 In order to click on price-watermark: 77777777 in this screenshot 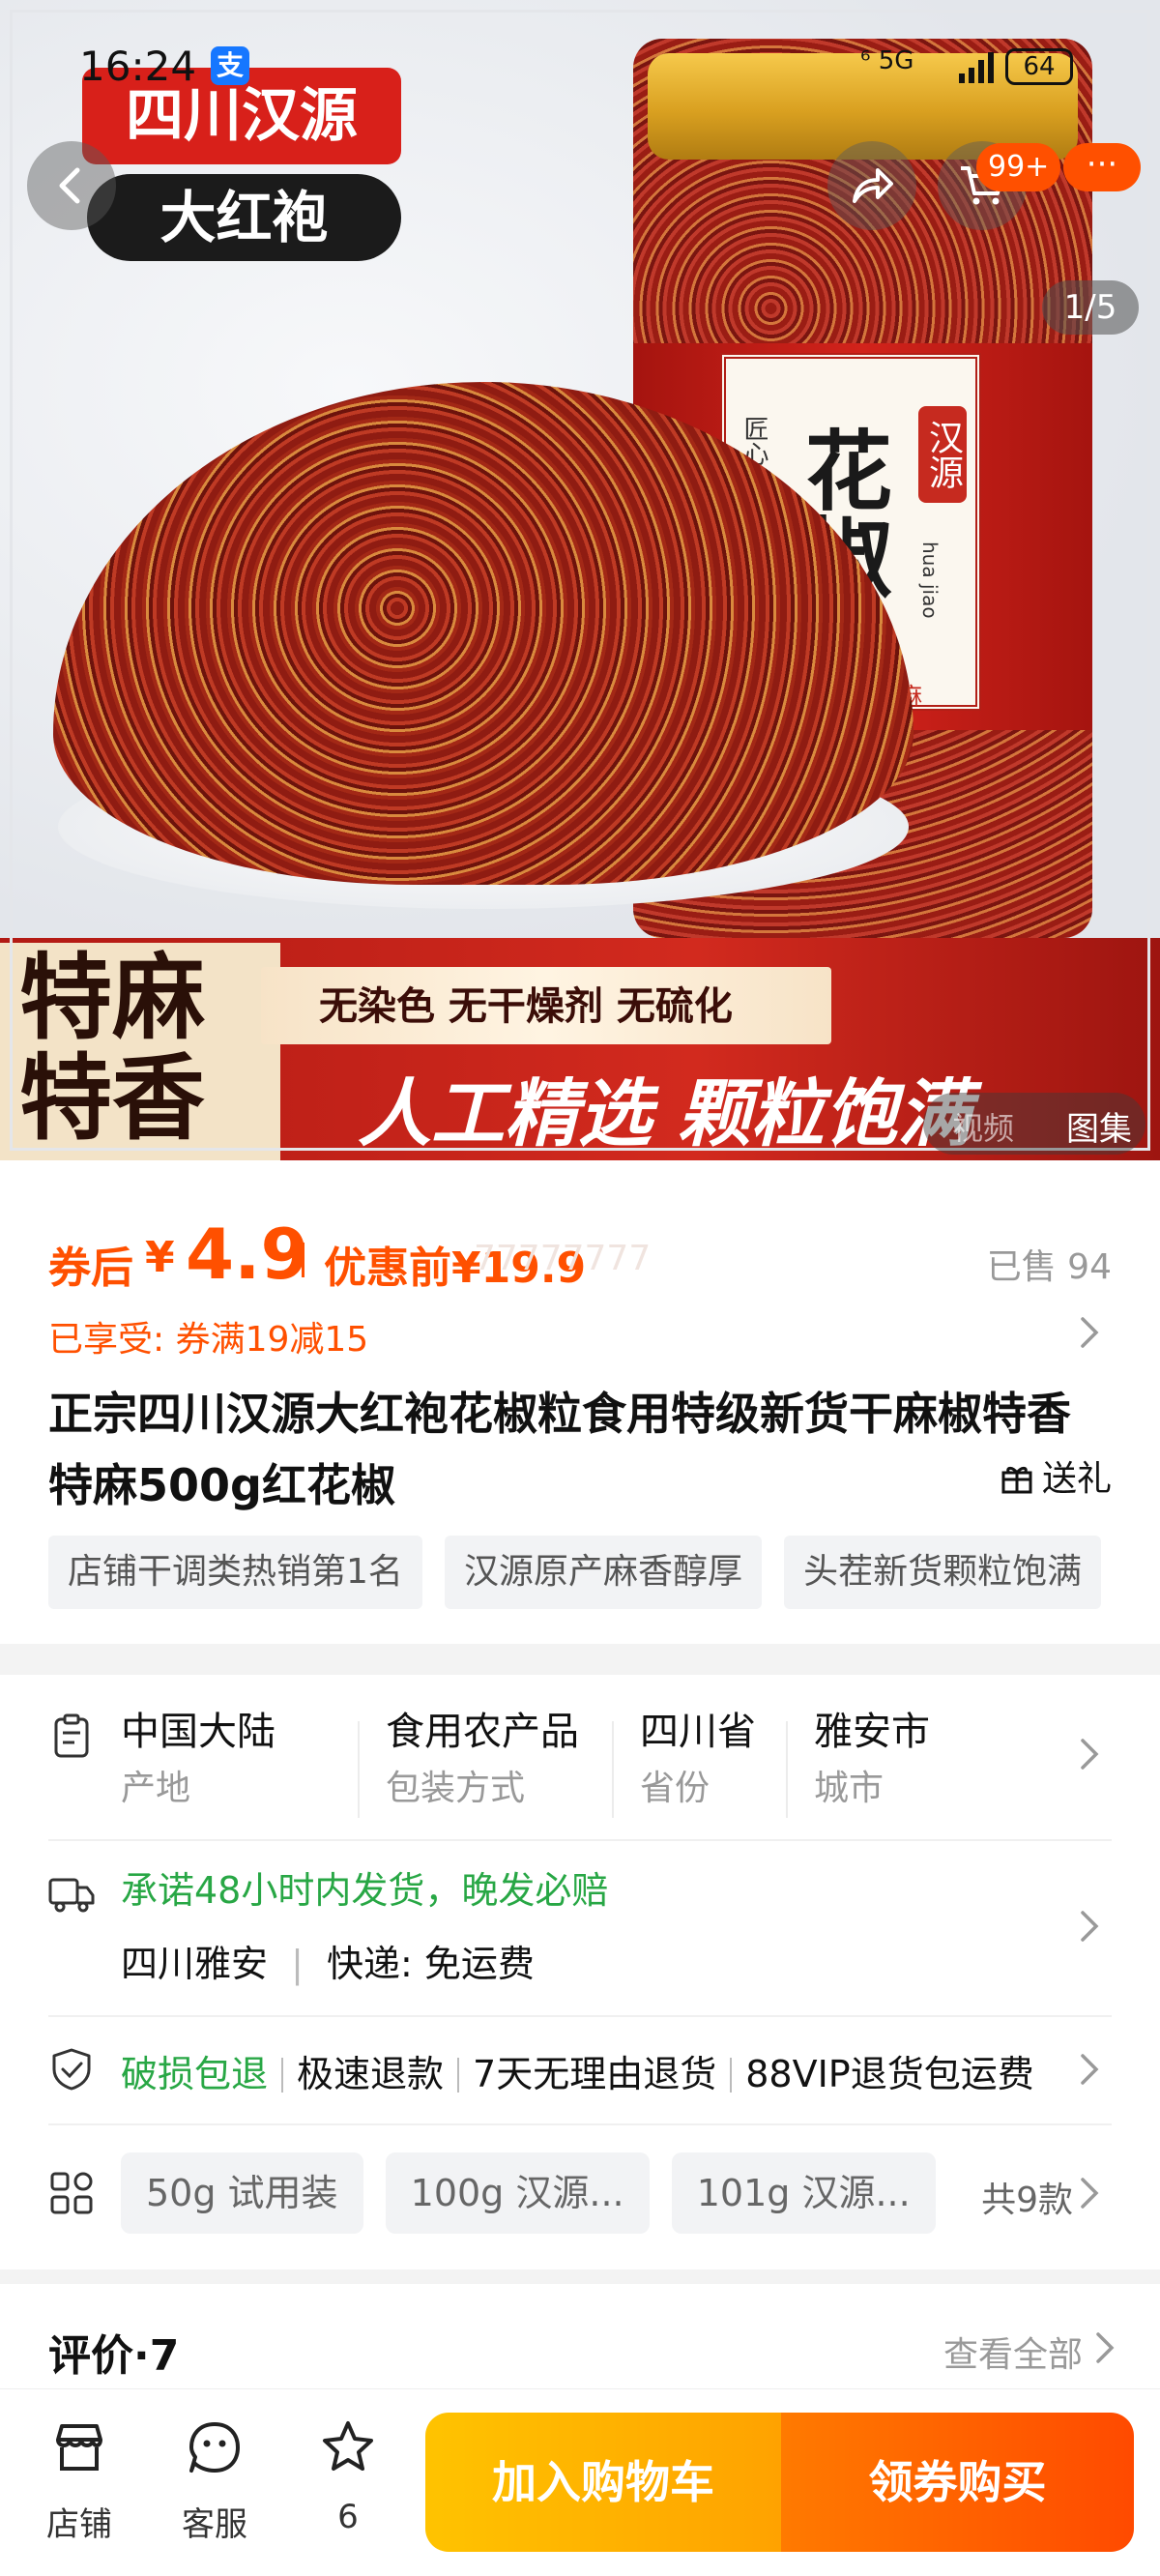, I will do `click(563, 1258)`.